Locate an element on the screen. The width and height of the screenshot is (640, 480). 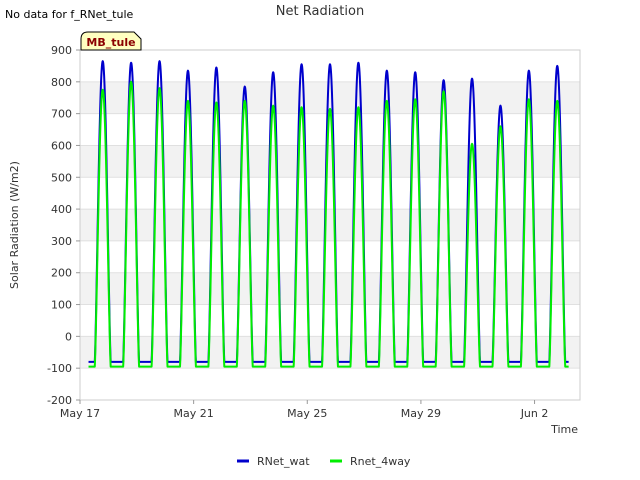
badge-label: MB_tule is located at coordinates (110, 42).